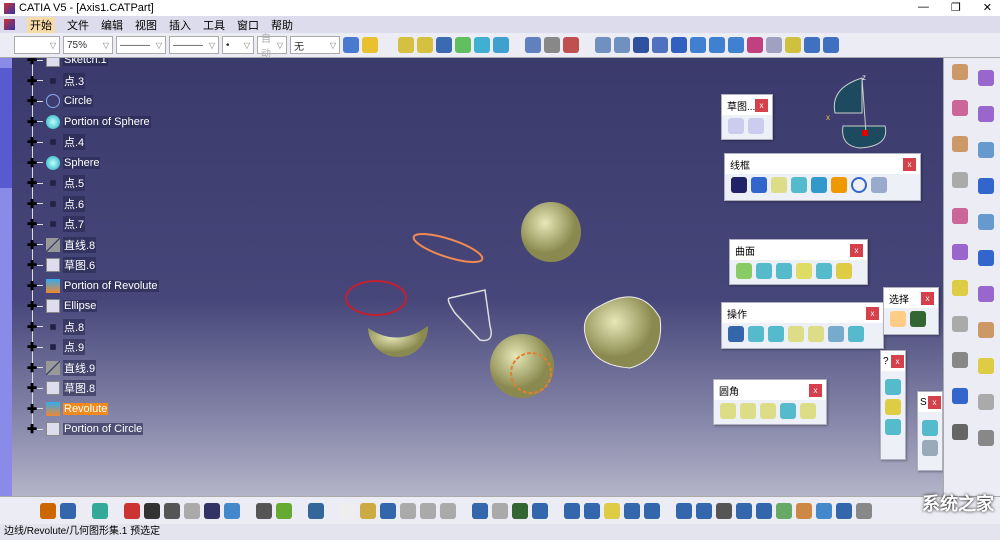 The image size is (1000, 540). What do you see at coordinates (839, 185) in the screenshot?
I see `helix-icon` at bounding box center [839, 185].